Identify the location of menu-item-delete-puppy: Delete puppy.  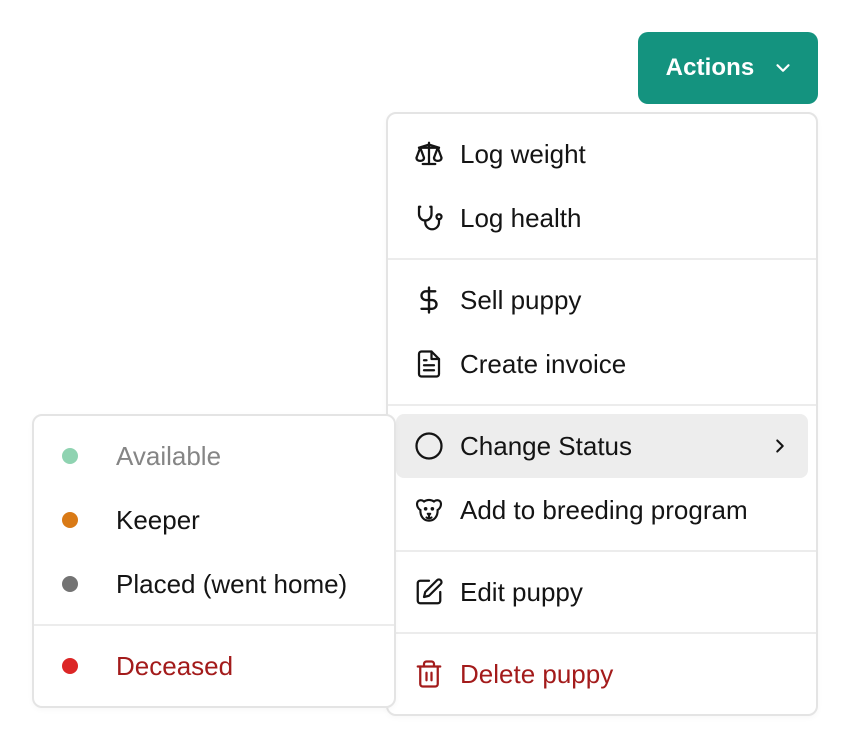
(602, 674).